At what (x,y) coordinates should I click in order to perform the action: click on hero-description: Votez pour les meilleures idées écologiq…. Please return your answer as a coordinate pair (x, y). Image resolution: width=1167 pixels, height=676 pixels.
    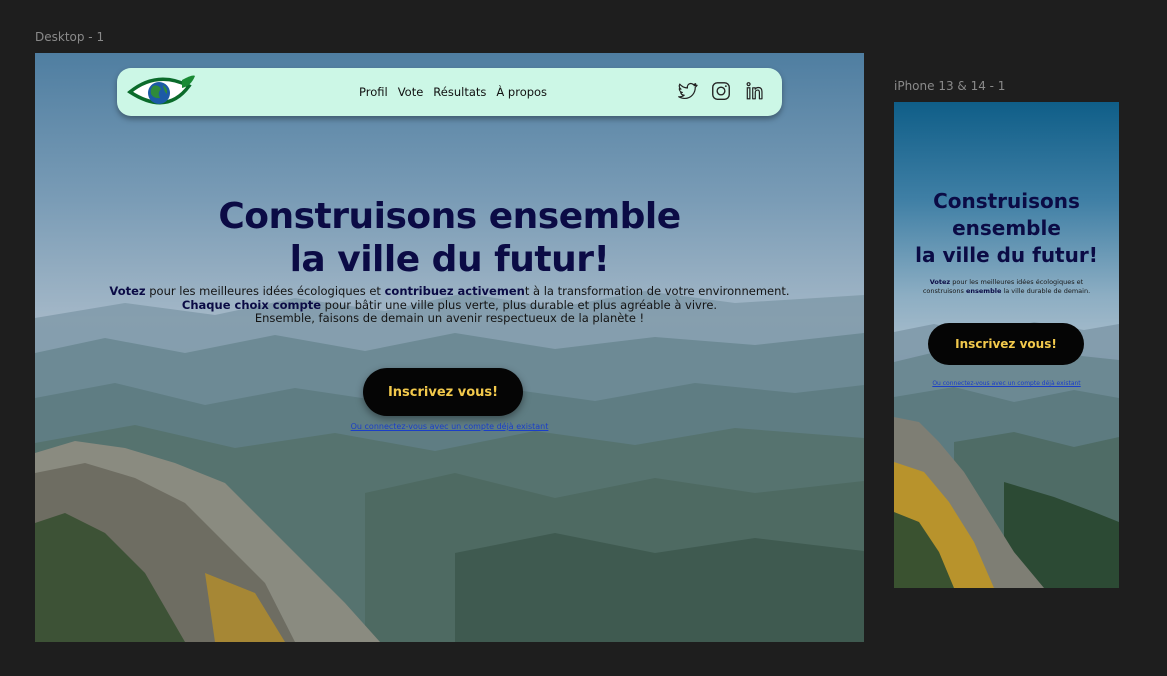
    Looking at the image, I should click on (449, 305).